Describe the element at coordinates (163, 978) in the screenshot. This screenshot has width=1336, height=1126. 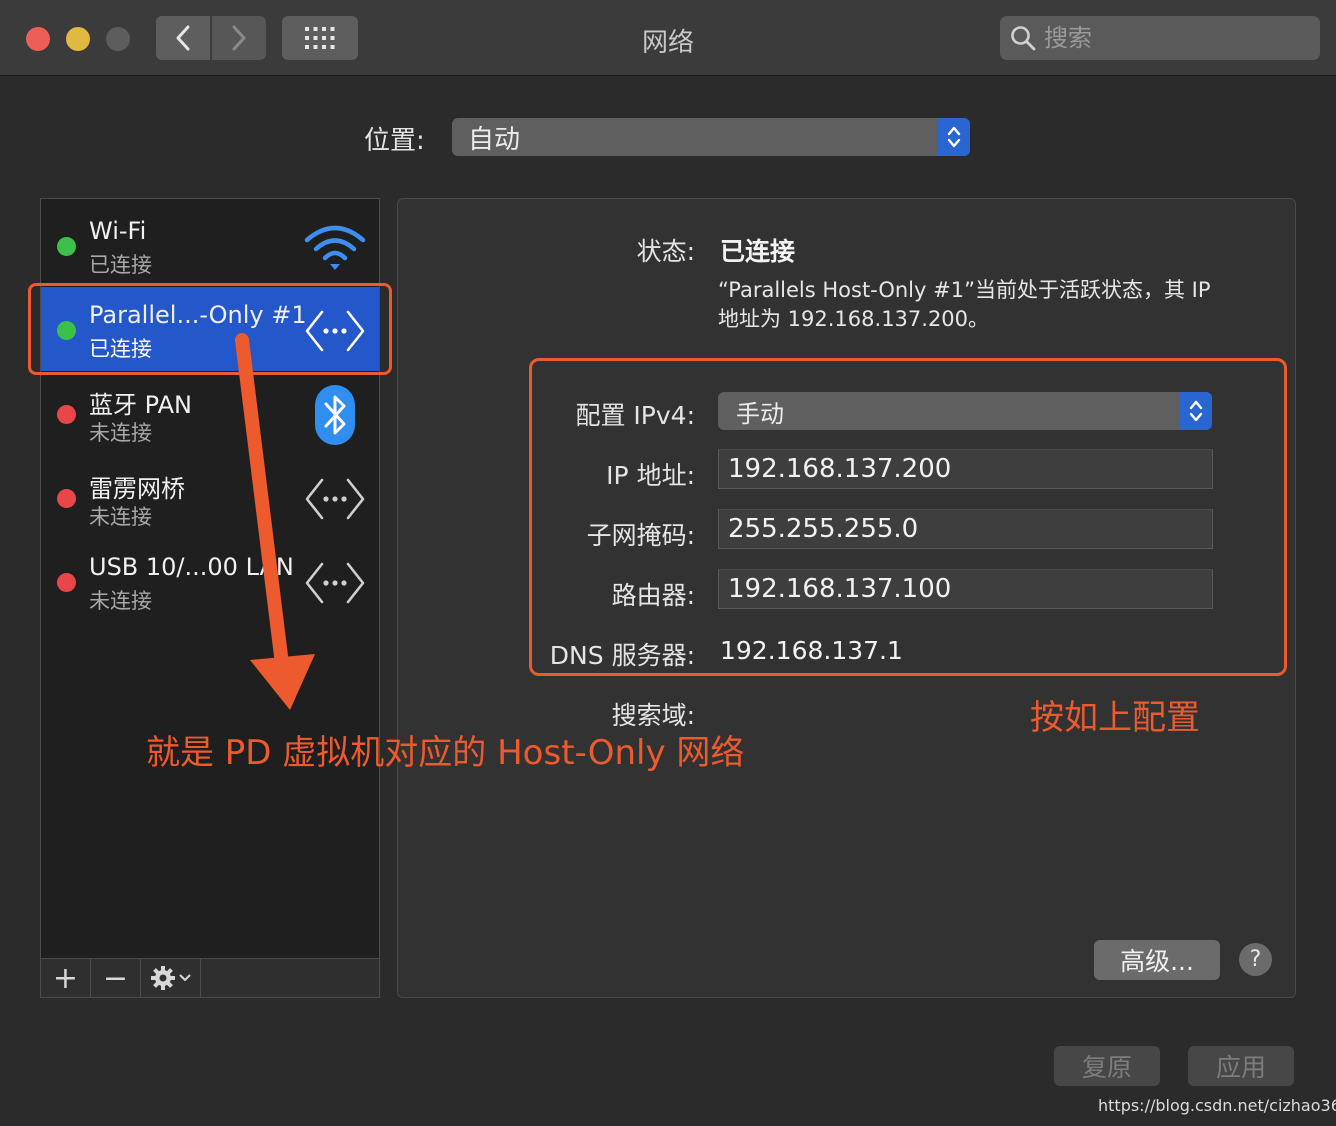
I see `gear-icon` at that location.